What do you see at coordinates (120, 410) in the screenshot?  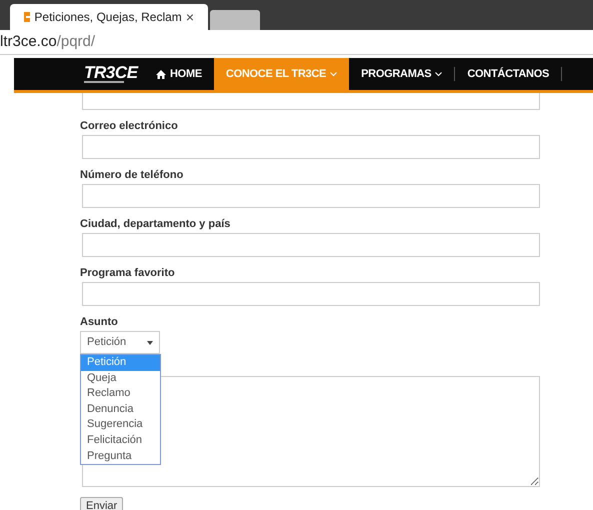 I see `dropdown-option: Denuncia` at bounding box center [120, 410].